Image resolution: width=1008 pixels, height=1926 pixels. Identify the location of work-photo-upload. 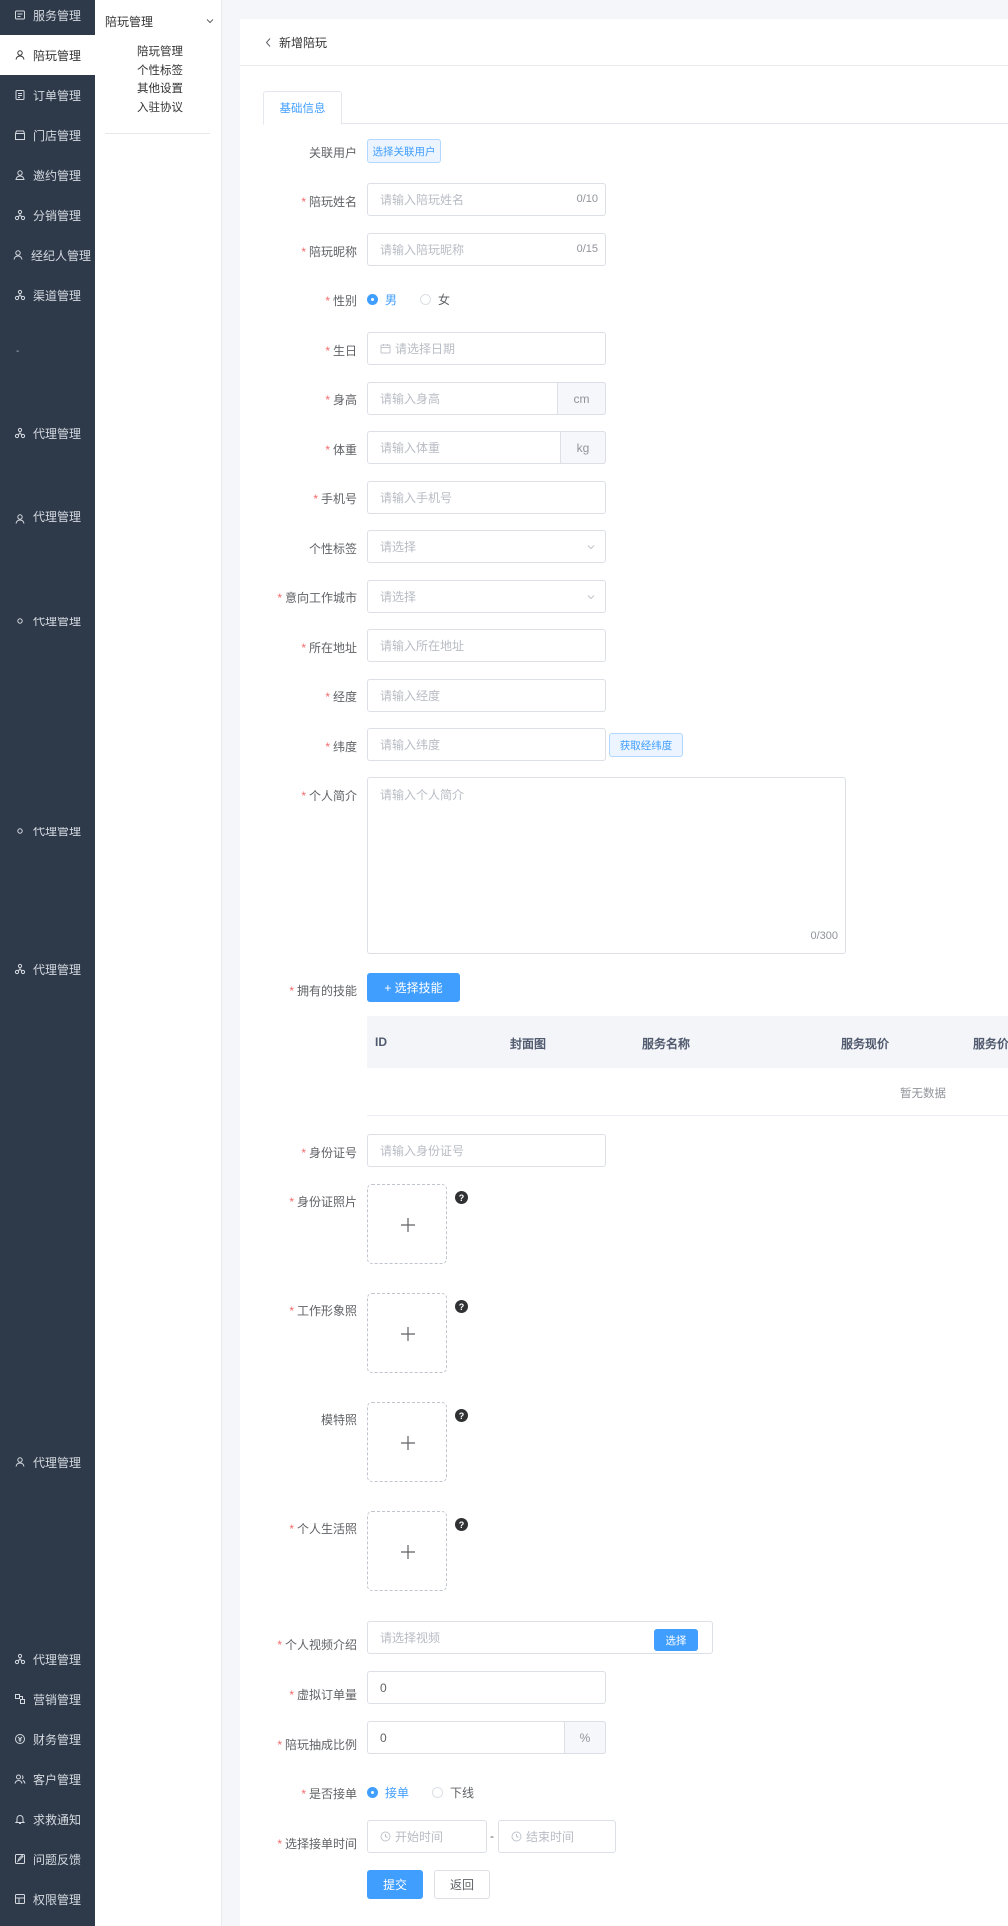
(407, 1333).